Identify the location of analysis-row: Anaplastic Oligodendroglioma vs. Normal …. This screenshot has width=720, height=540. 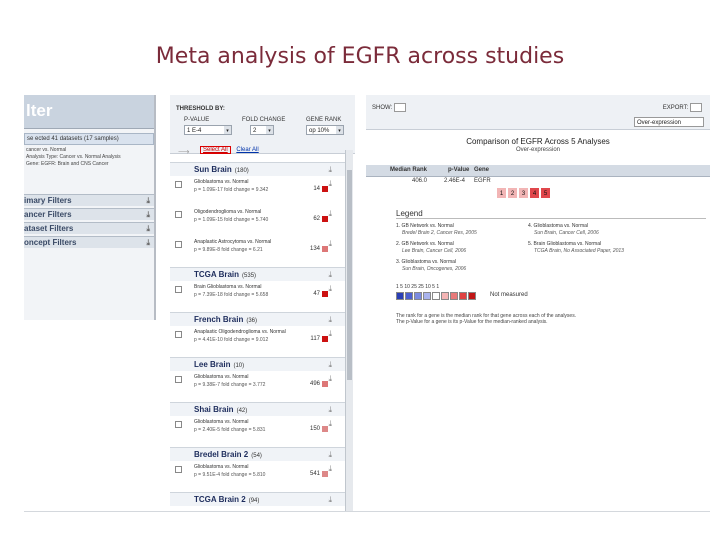
(260, 341).